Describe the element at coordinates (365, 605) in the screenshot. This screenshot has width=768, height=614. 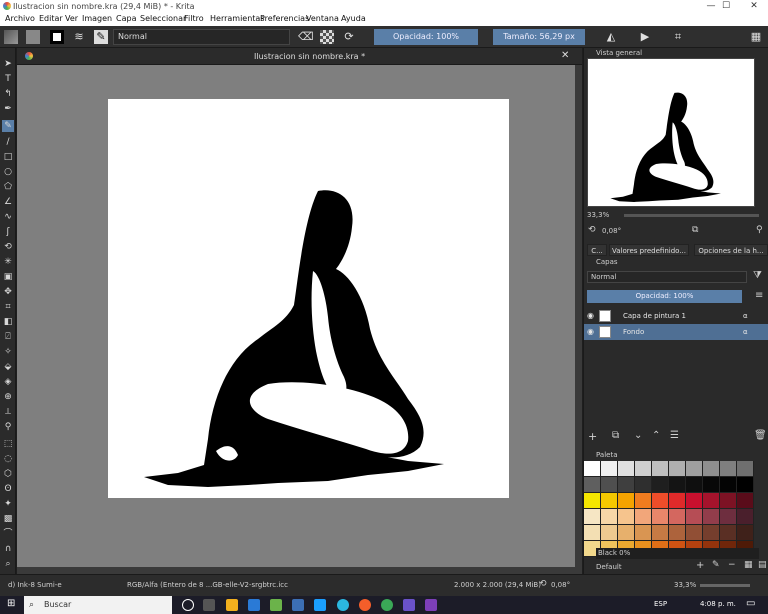
I see `firefox-icon` at that location.